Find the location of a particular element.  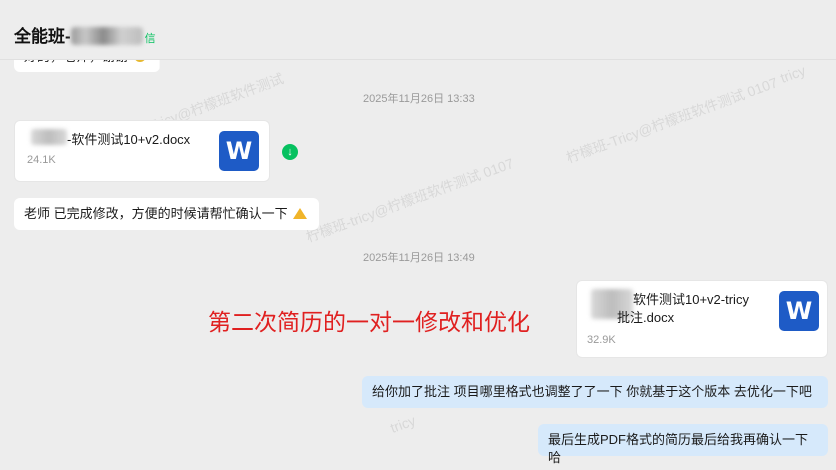

file-message-card: -软件测试10+v2.docx 24.1K W is located at coordinates (142, 151).